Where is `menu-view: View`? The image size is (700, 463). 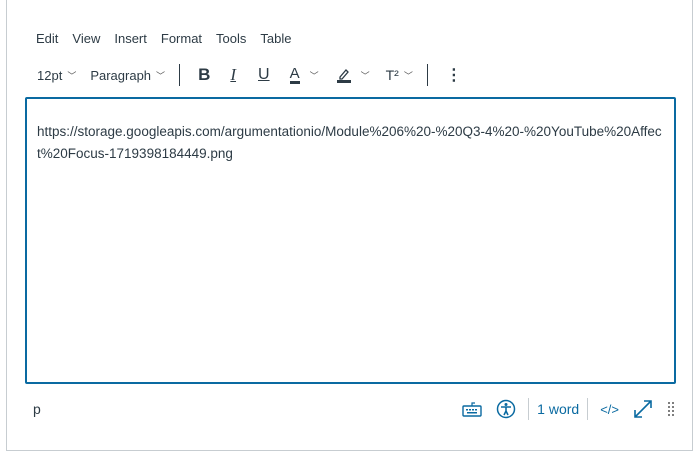
menu-view: View is located at coordinates (86, 38).